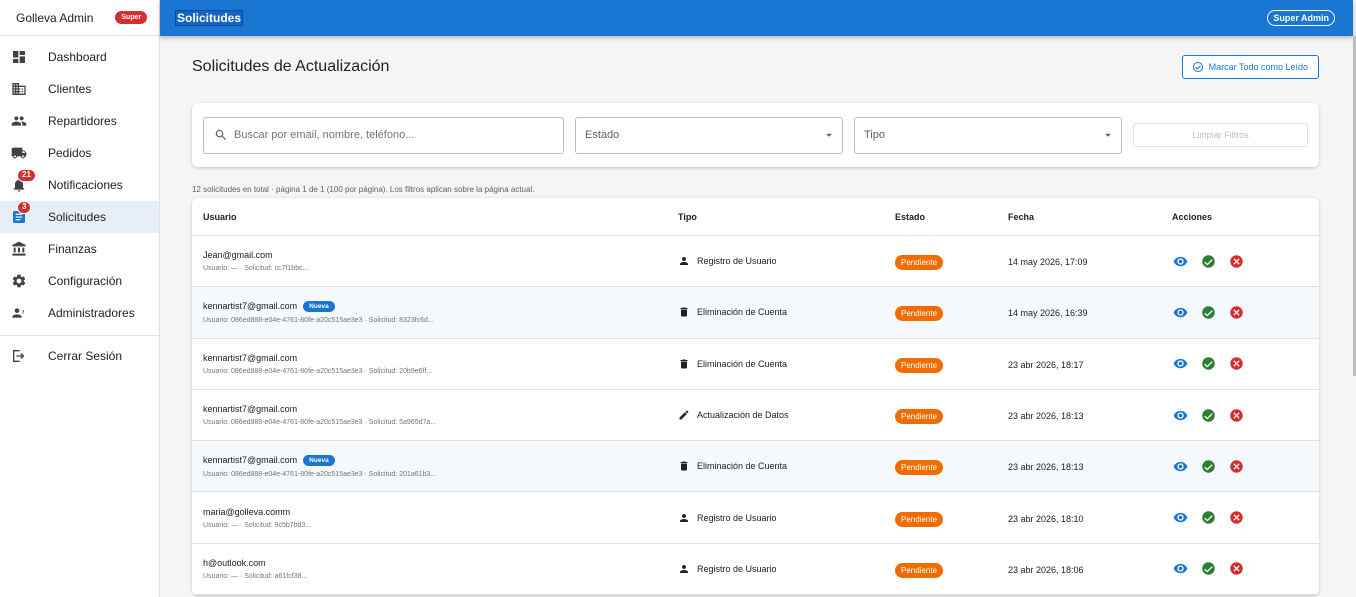 This screenshot has width=1356, height=597. I want to click on truck-icon, so click(19, 153).